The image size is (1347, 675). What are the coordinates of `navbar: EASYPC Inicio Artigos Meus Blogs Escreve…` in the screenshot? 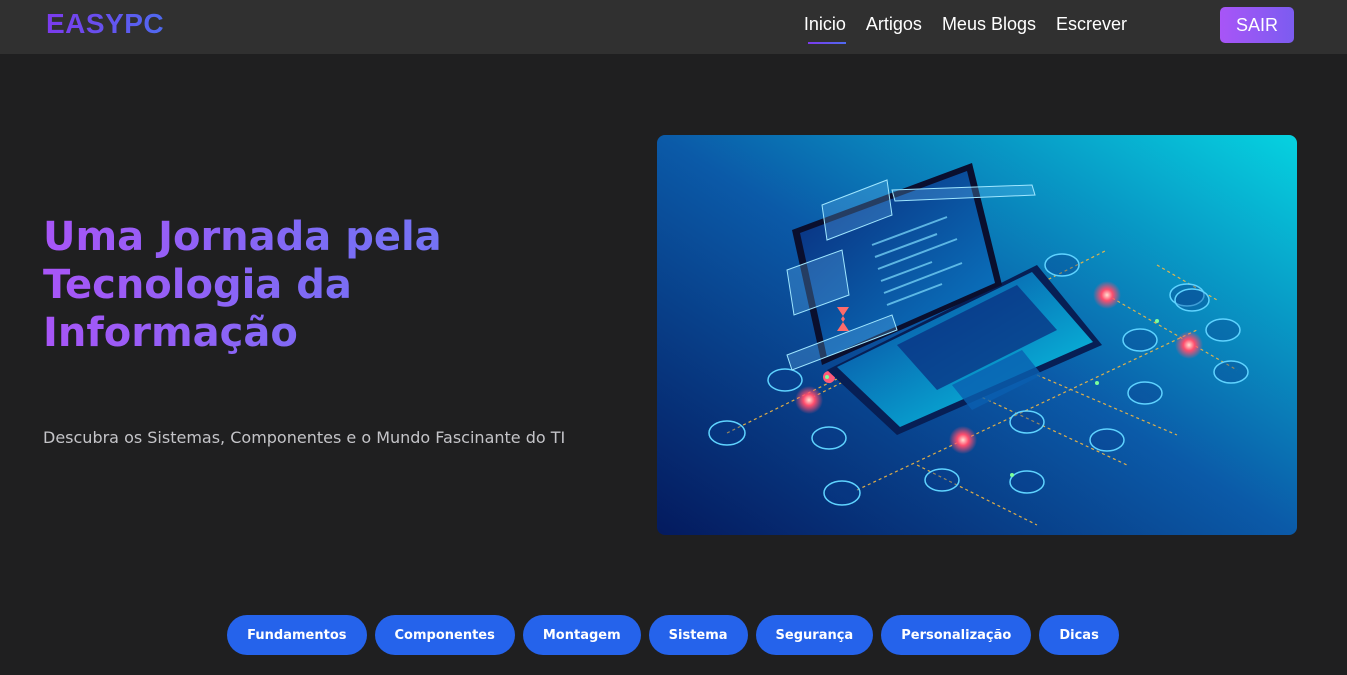 It's located at (673, 27).